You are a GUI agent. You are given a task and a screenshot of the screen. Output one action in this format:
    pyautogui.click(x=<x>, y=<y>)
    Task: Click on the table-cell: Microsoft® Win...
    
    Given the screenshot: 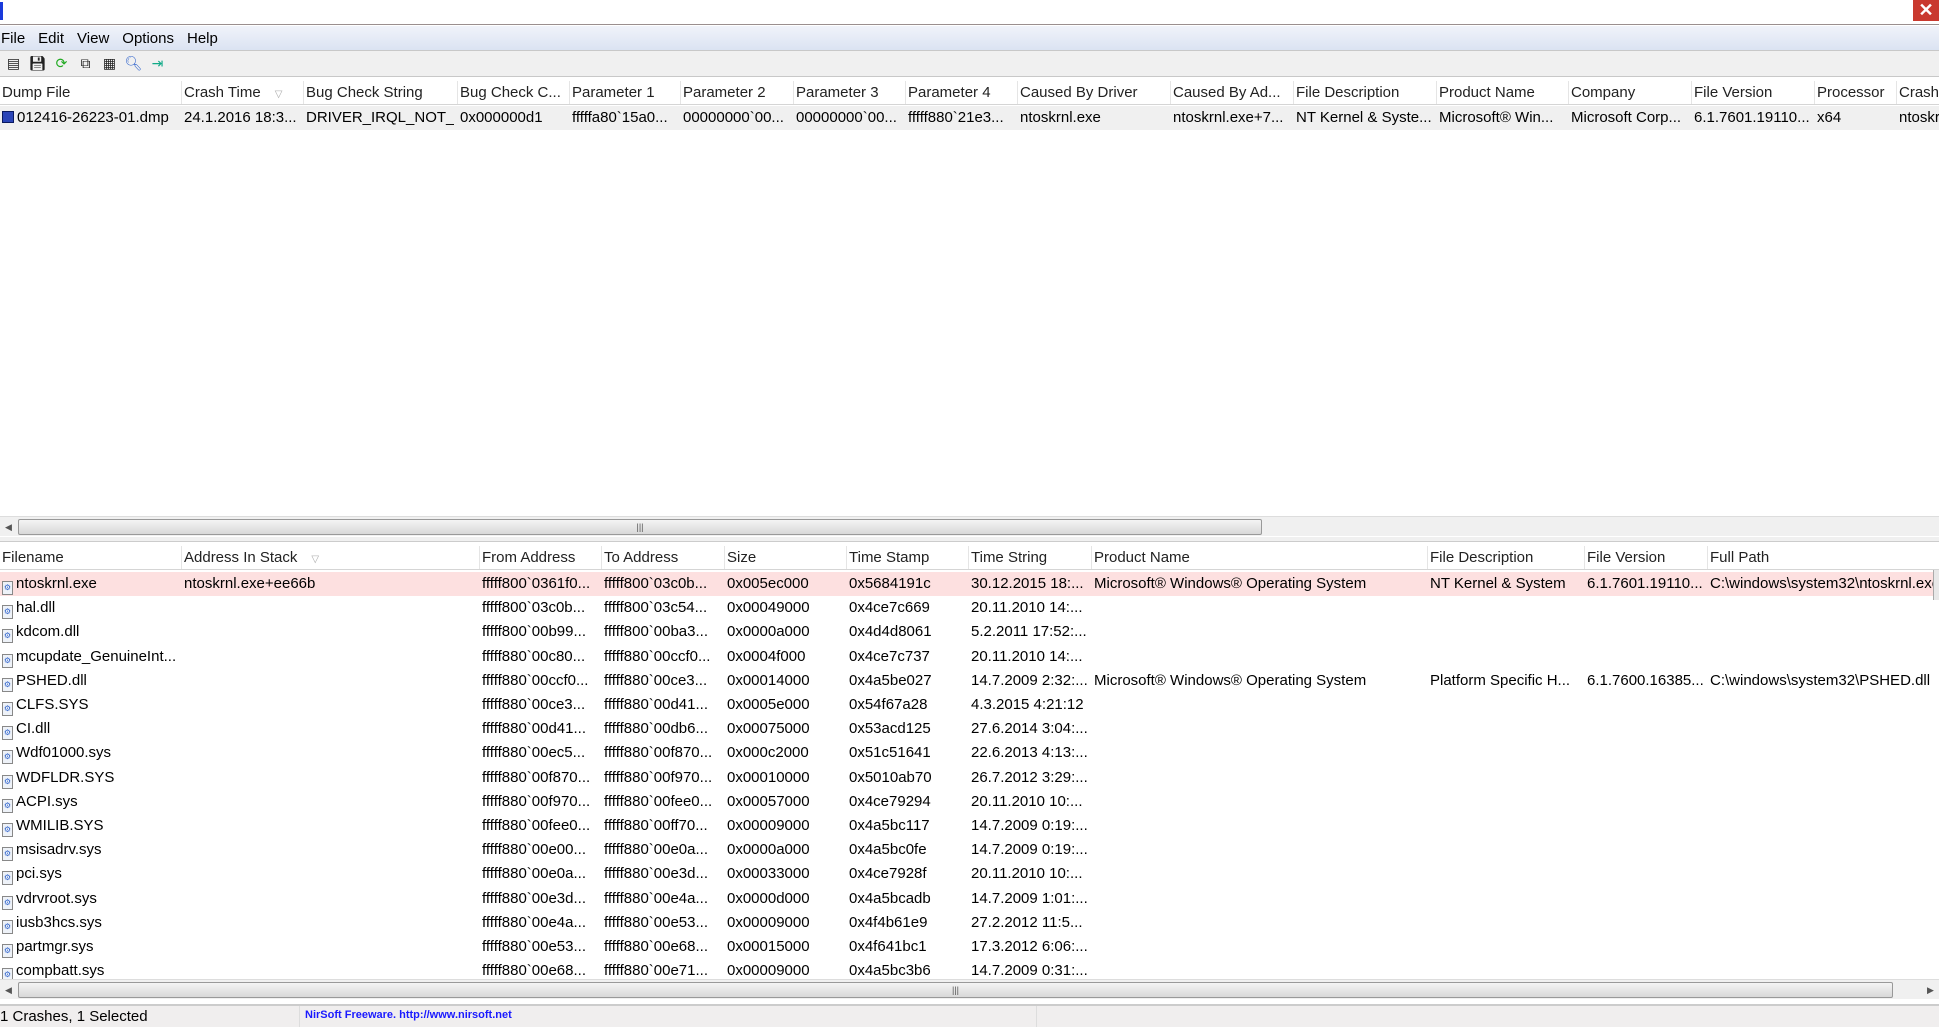 What is the action you would take?
    pyautogui.click(x=1501, y=118)
    